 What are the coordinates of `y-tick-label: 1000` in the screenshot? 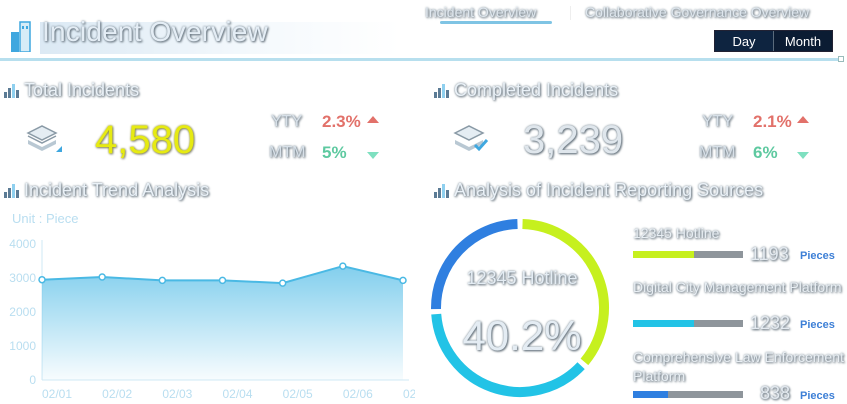 It's located at (22, 346).